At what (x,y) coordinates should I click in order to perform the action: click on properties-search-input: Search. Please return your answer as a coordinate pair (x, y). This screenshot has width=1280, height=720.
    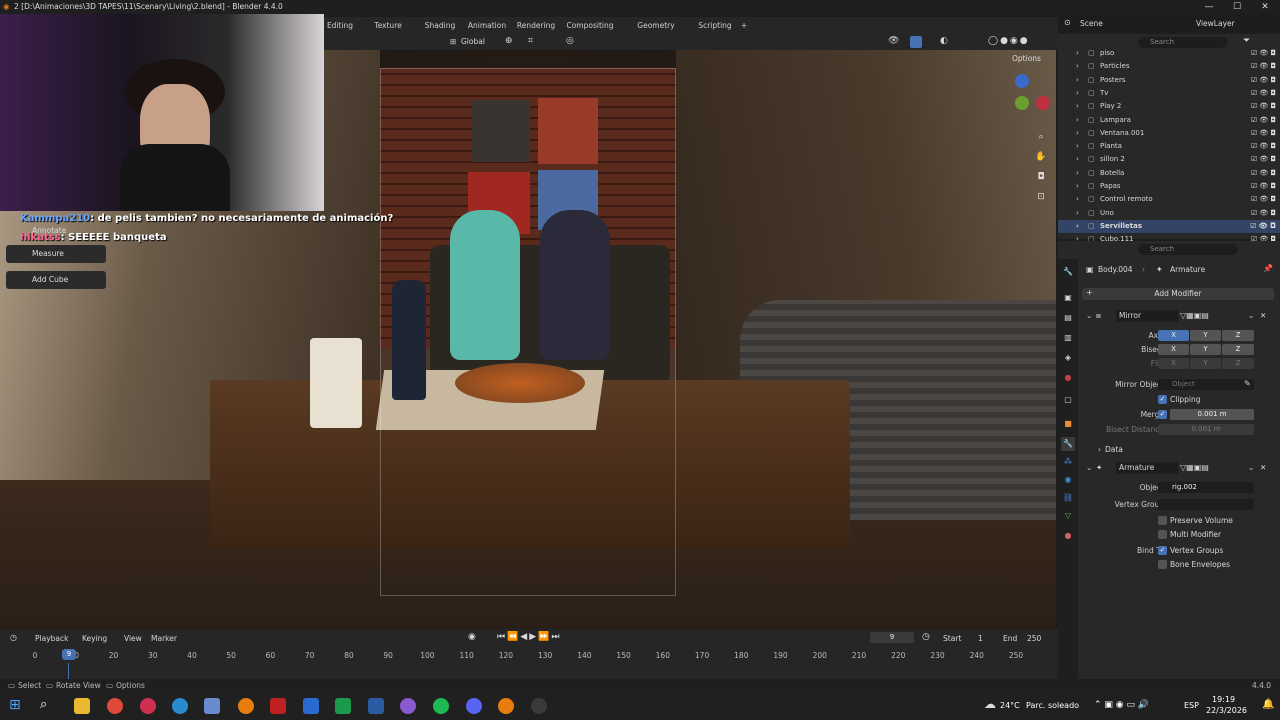
    Looking at the image, I should click on (1188, 249).